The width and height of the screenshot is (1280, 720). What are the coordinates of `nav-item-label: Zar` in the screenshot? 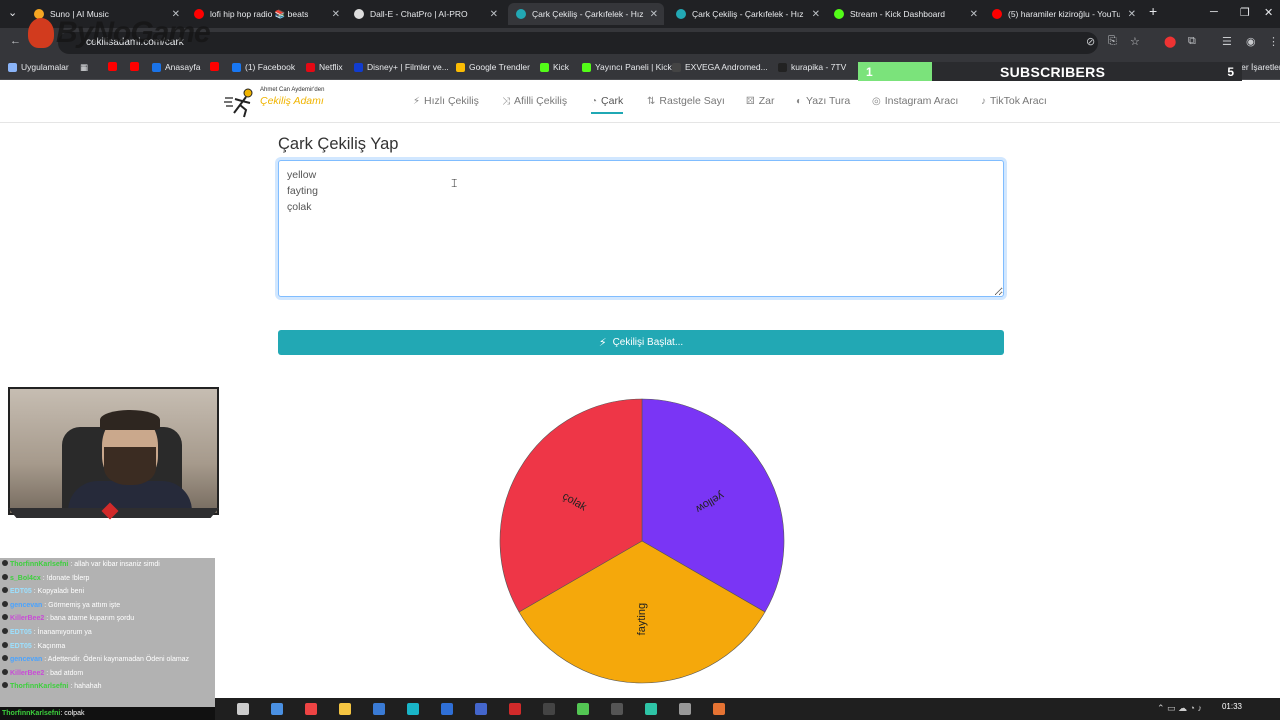 It's located at (766, 101).